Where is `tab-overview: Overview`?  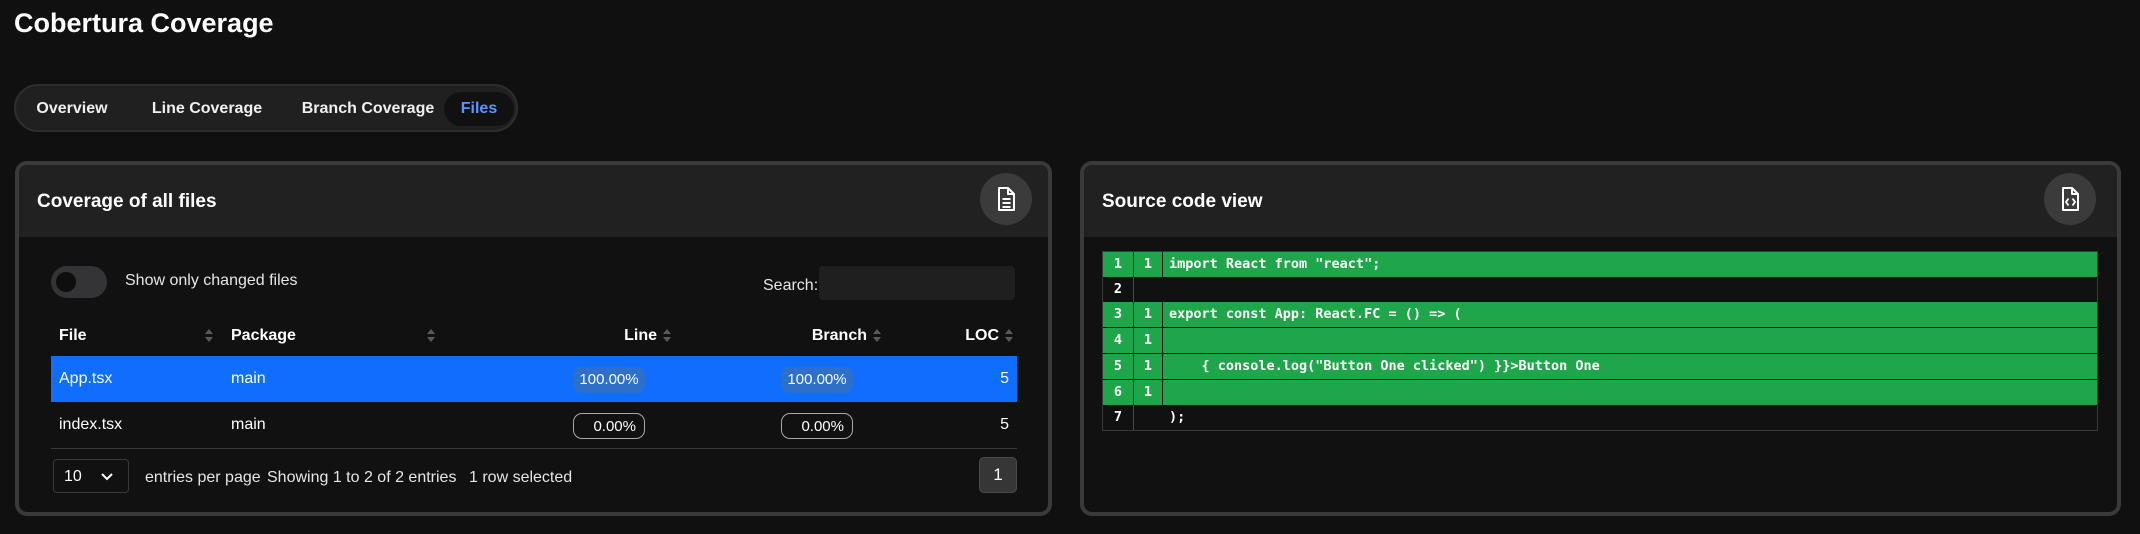
tab-overview: Overview is located at coordinates (72, 109).